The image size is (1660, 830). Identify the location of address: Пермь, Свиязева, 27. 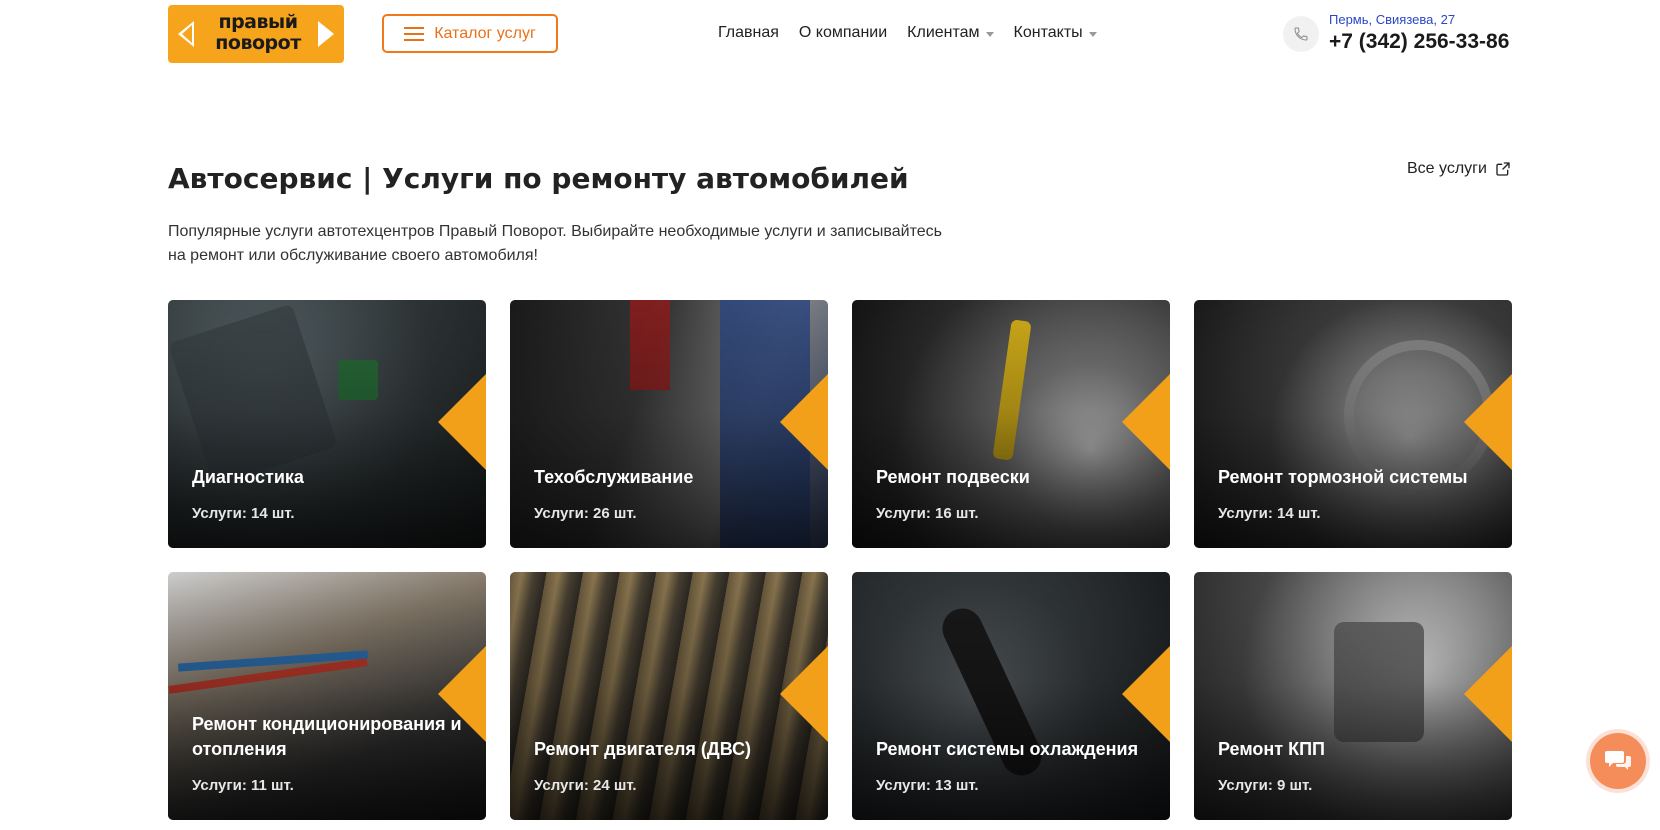
(1392, 19).